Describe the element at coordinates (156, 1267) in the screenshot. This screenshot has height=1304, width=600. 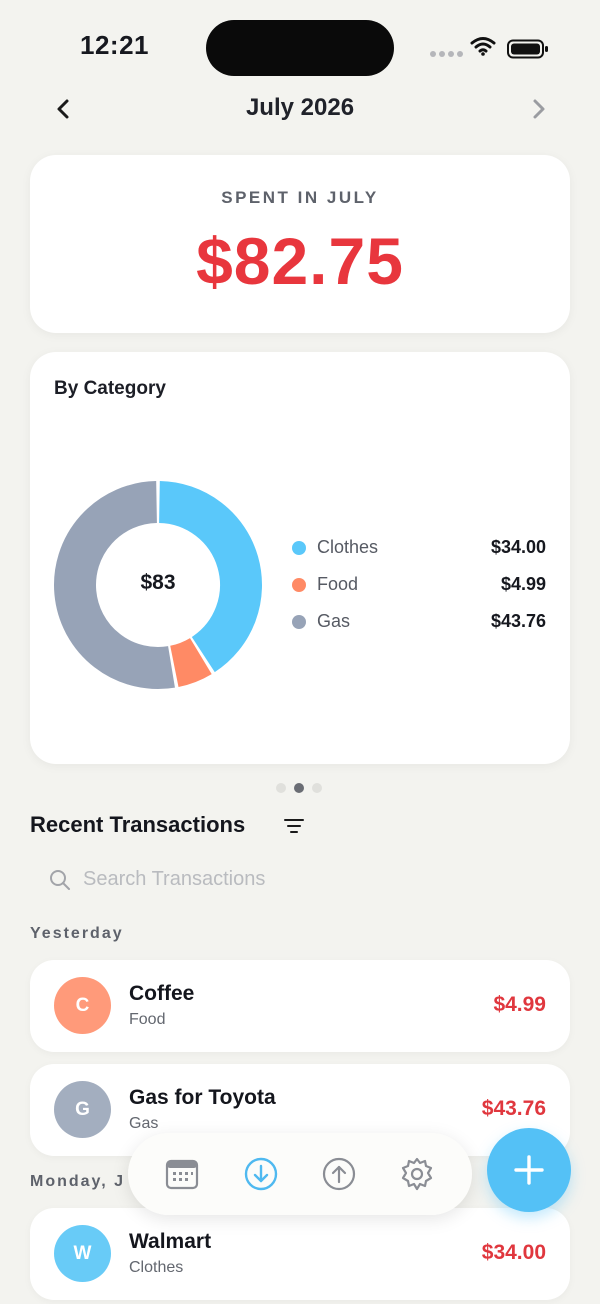
I see `transaction-category: Clothes` at that location.